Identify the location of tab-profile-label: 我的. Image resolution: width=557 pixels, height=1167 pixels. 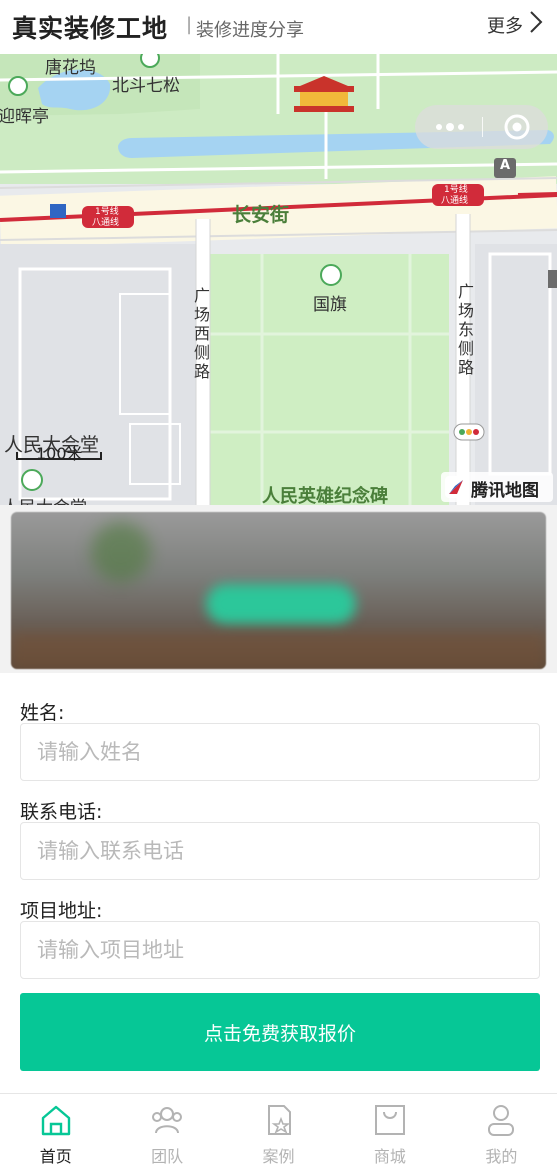
(501, 1156).